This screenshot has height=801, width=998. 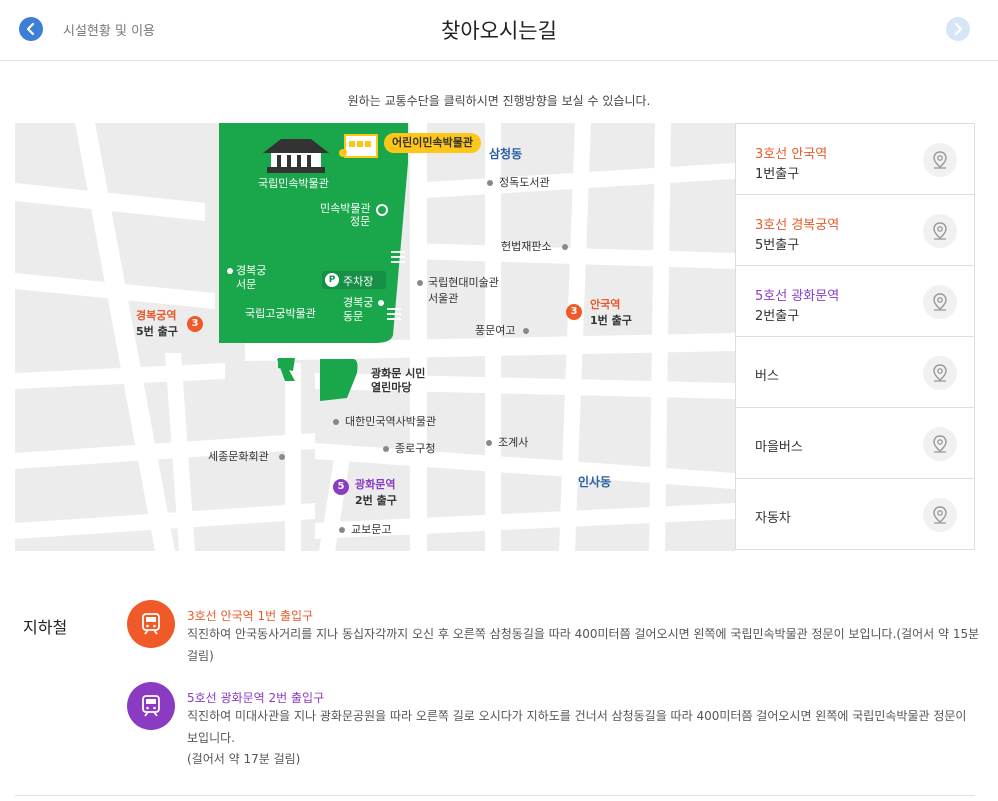 What do you see at coordinates (855, 372) in the screenshot?
I see `route-item-bus: 버스` at bounding box center [855, 372].